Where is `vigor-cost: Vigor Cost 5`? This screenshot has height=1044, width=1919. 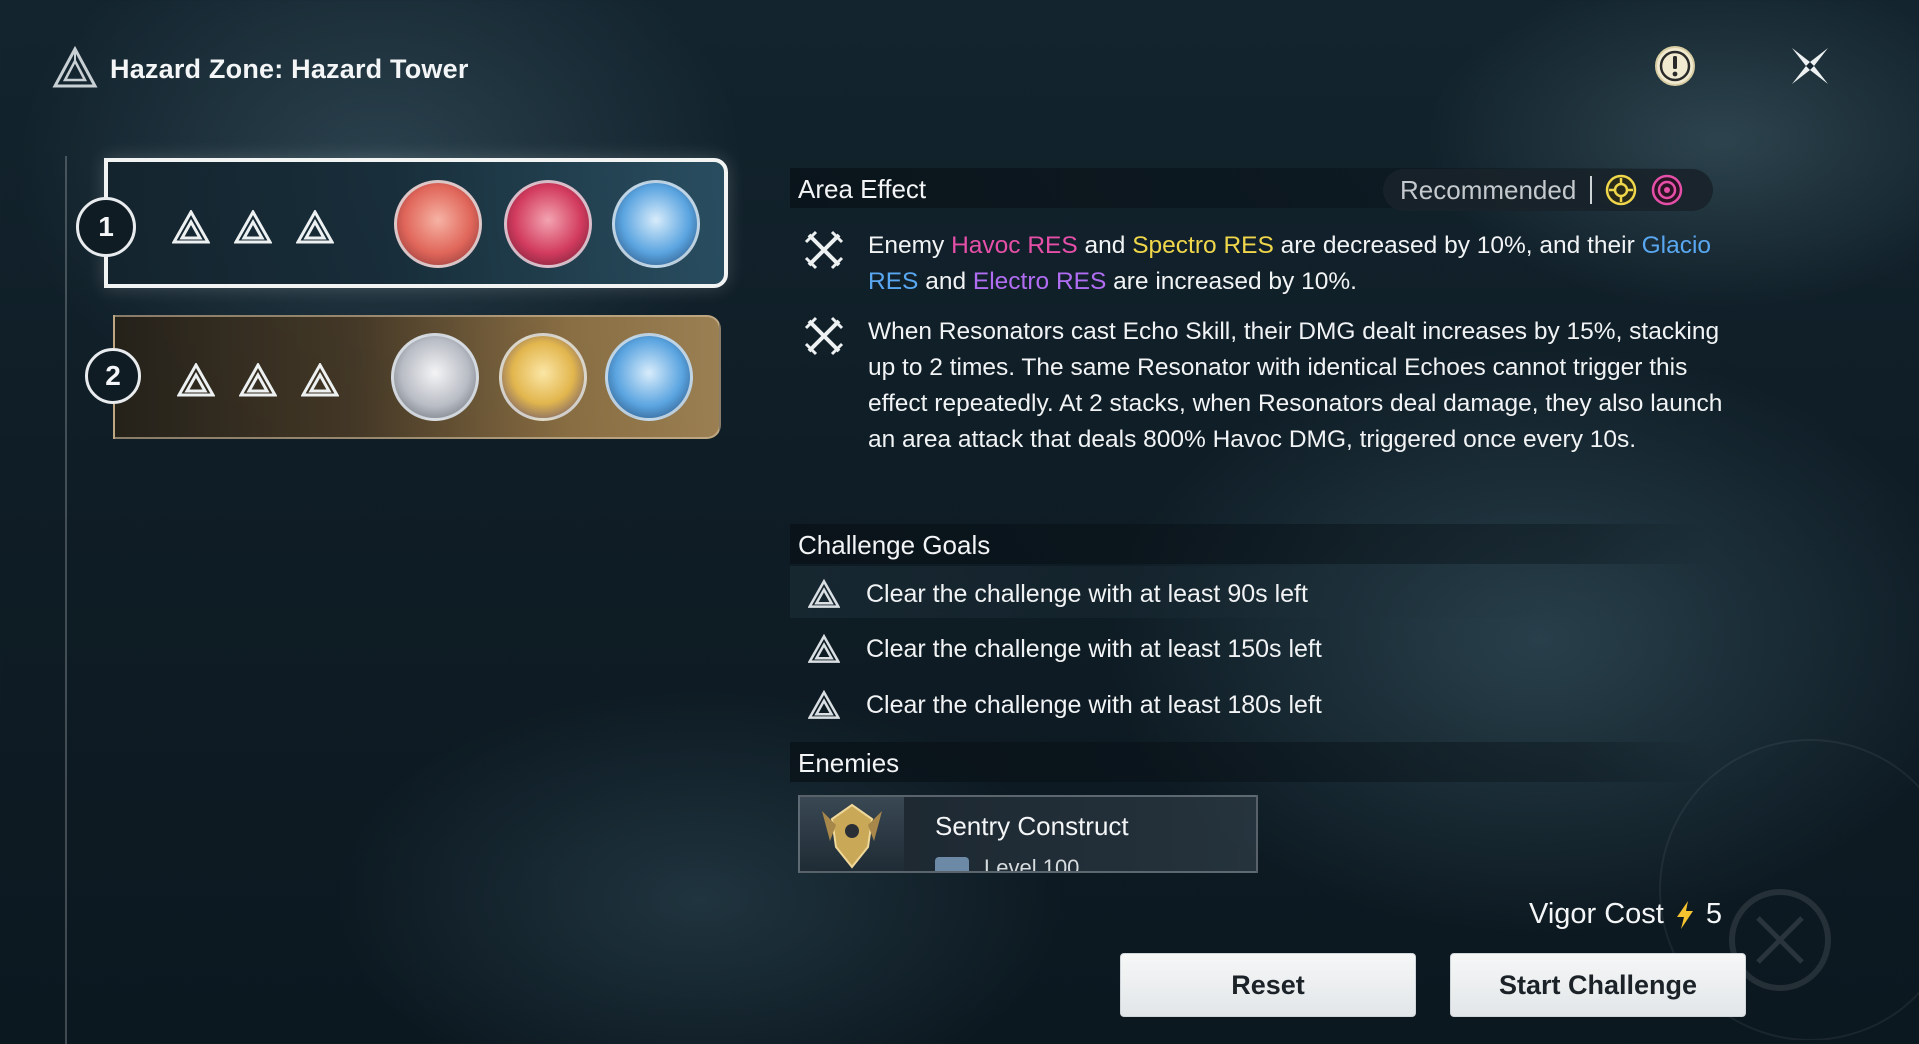 vigor-cost: Vigor Cost 5 is located at coordinates (1625, 914).